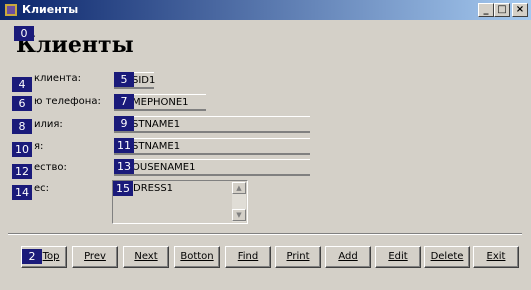  What do you see at coordinates (48, 124) in the screenshot?
I see `last-name-label: илия:` at bounding box center [48, 124].